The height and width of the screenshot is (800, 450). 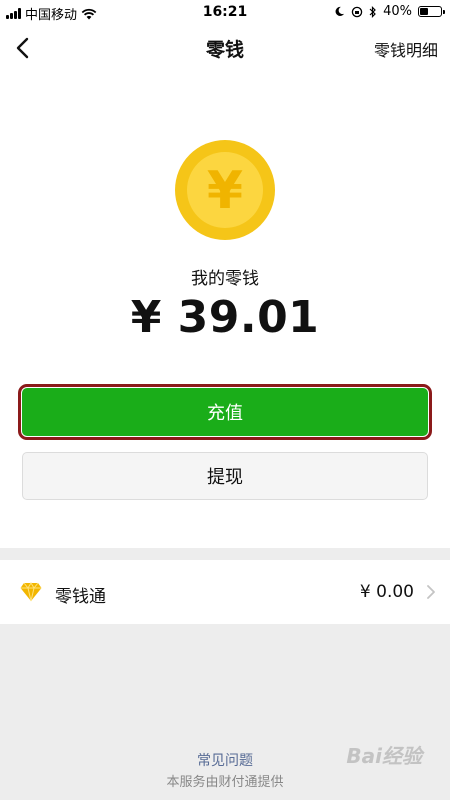 What do you see at coordinates (384, 756) in the screenshot?
I see `watermark: Bai经验` at bounding box center [384, 756].